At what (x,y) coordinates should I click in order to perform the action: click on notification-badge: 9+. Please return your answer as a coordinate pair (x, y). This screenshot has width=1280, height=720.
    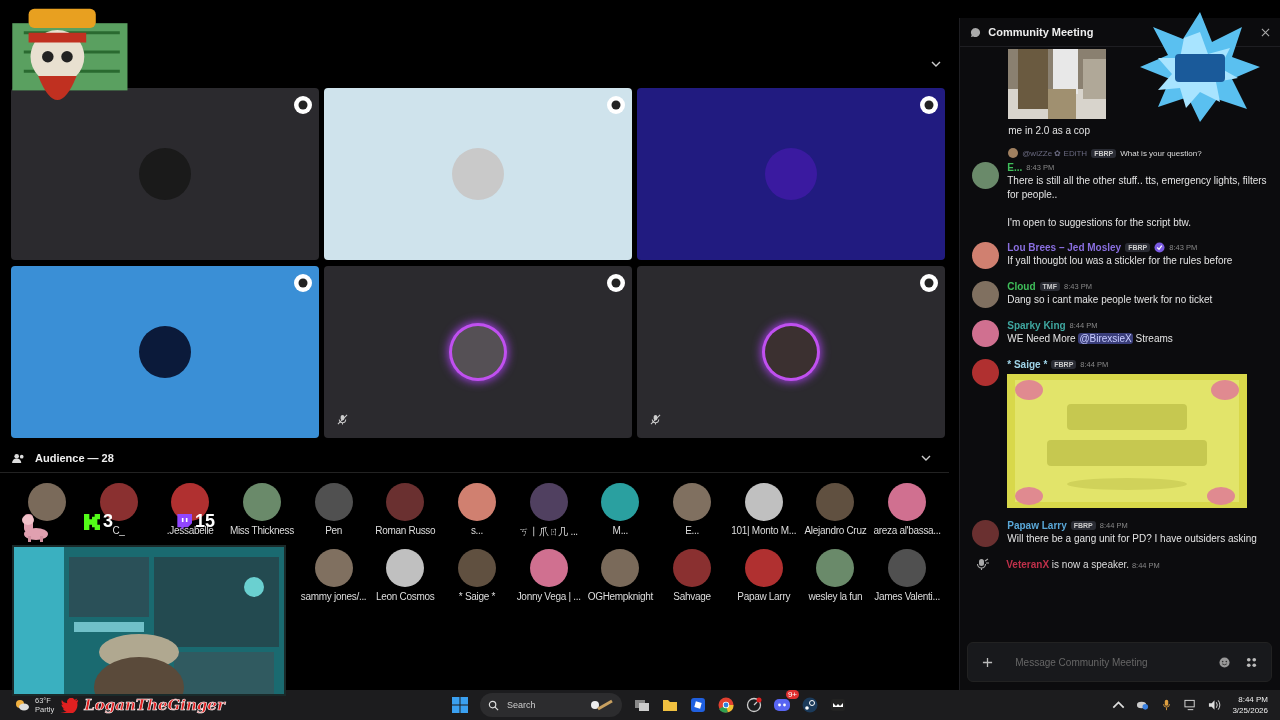
    Looking at the image, I should click on (792, 694).